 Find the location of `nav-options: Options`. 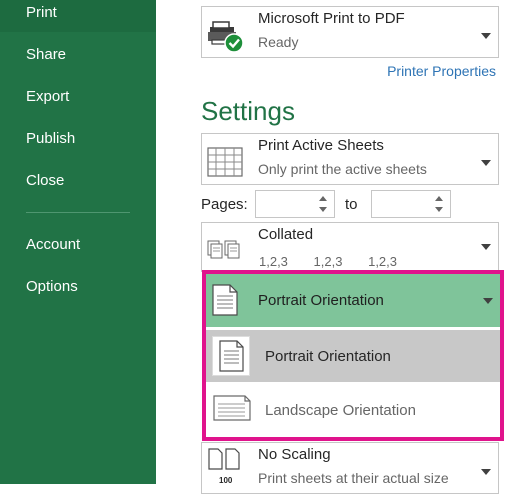

nav-options: Options is located at coordinates (78, 287).